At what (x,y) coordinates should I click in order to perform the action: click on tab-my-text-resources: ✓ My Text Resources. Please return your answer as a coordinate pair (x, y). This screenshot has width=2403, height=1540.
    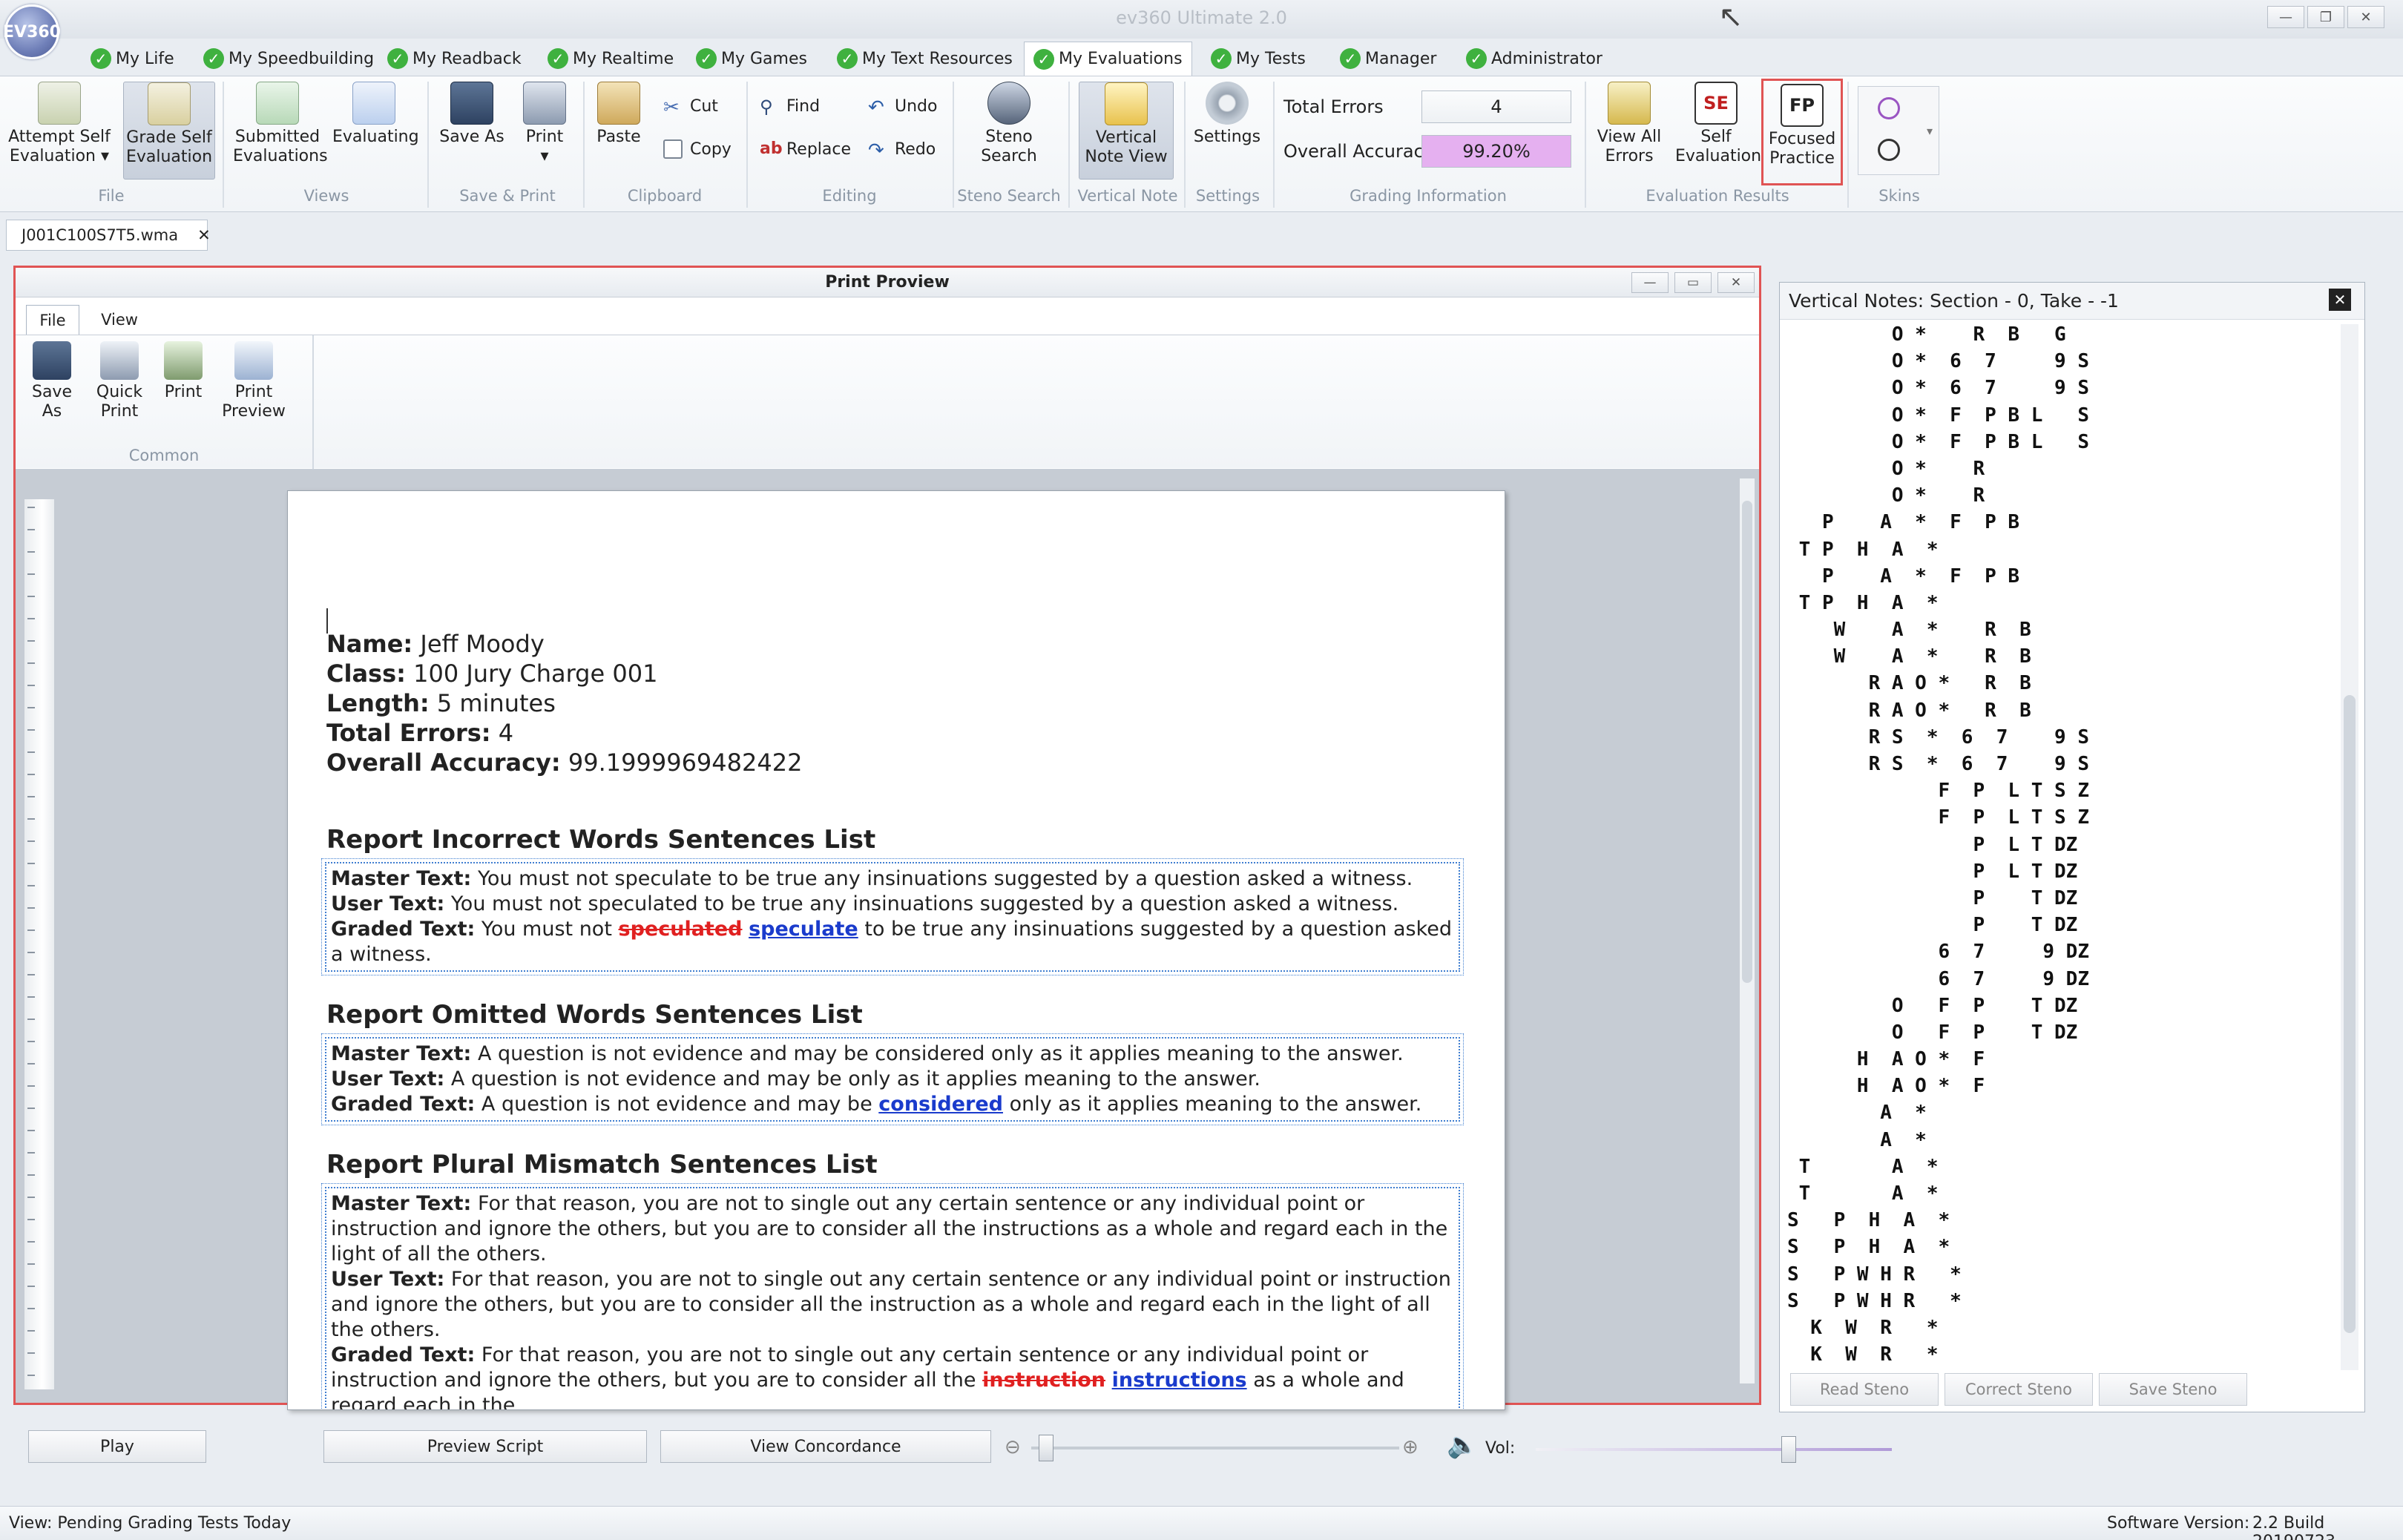
    Looking at the image, I should click on (925, 59).